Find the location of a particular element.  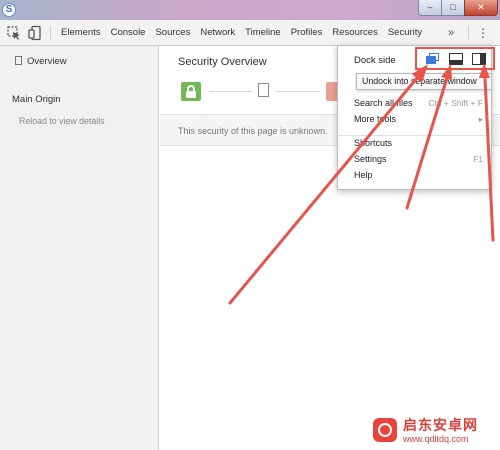

security-summary-text: This security of this page is unknown. is located at coordinates (253, 131).